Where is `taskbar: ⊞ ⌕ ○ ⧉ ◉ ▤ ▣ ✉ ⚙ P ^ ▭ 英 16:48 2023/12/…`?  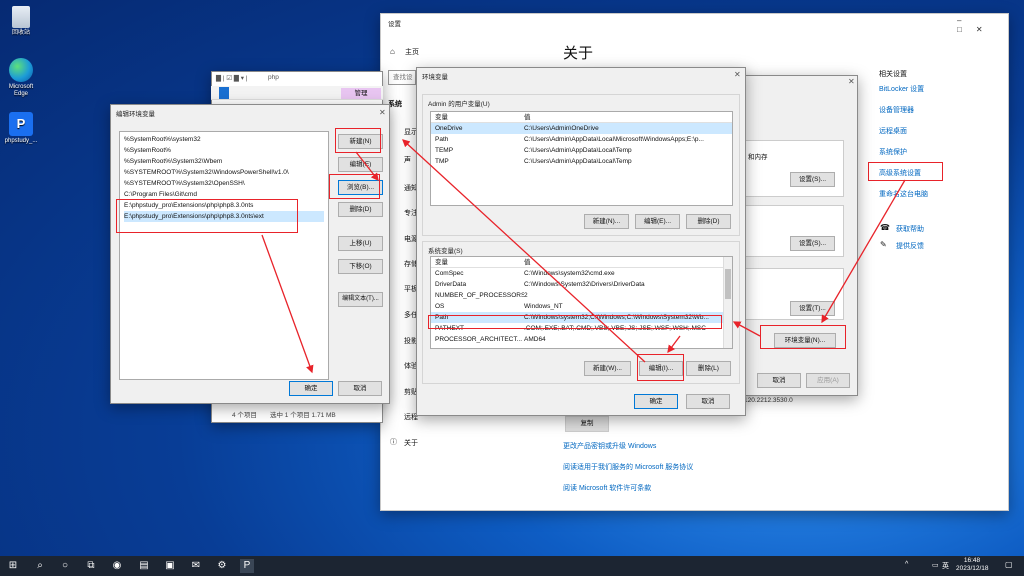 taskbar: ⊞ ⌕ ○ ⧉ ◉ ▤ ▣ ✉ ⚙ P ^ ▭ 英 16:48 2023/12/… is located at coordinates (512, 566).